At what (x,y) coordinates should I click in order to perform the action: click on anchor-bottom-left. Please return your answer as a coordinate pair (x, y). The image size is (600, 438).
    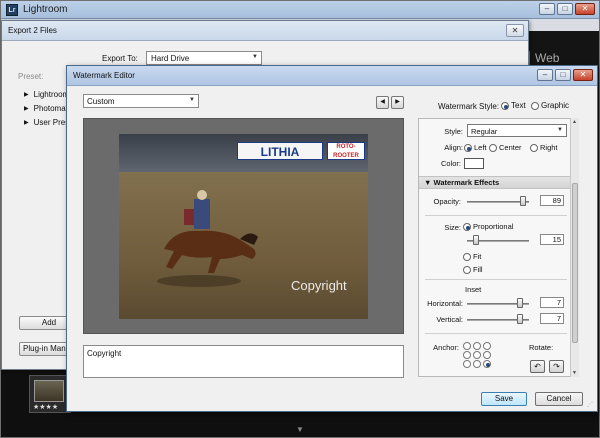
    Looking at the image, I should click on (467, 364).